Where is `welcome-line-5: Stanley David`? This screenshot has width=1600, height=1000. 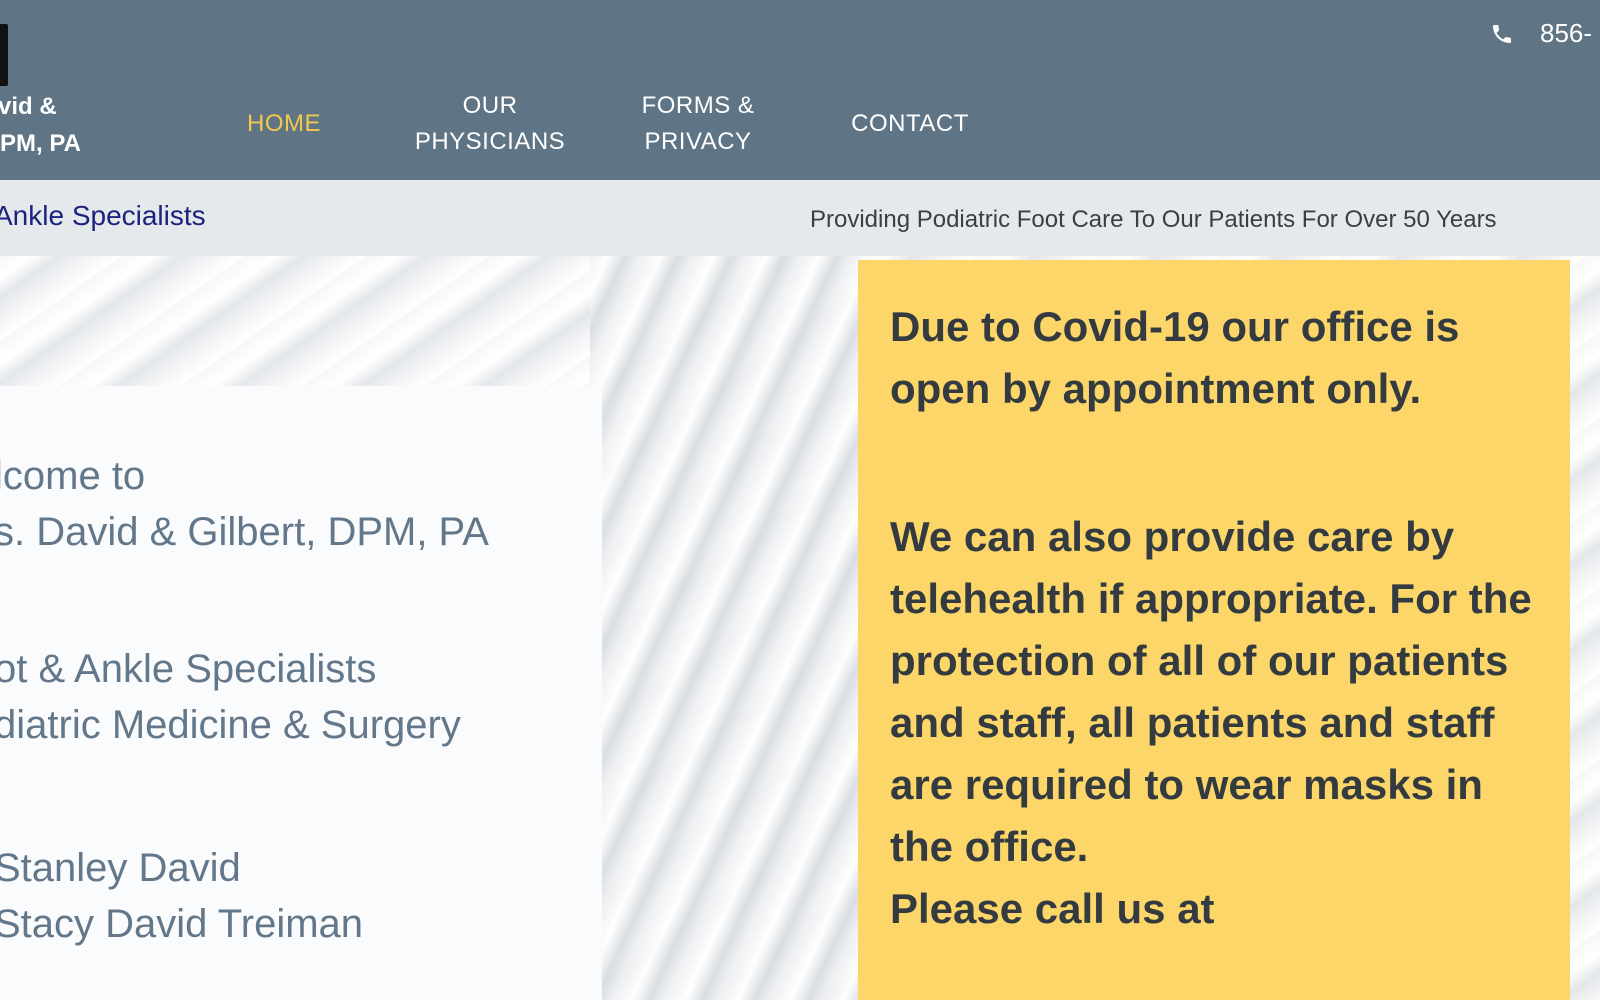 welcome-line-5: Stanley David is located at coordinates (120, 868).